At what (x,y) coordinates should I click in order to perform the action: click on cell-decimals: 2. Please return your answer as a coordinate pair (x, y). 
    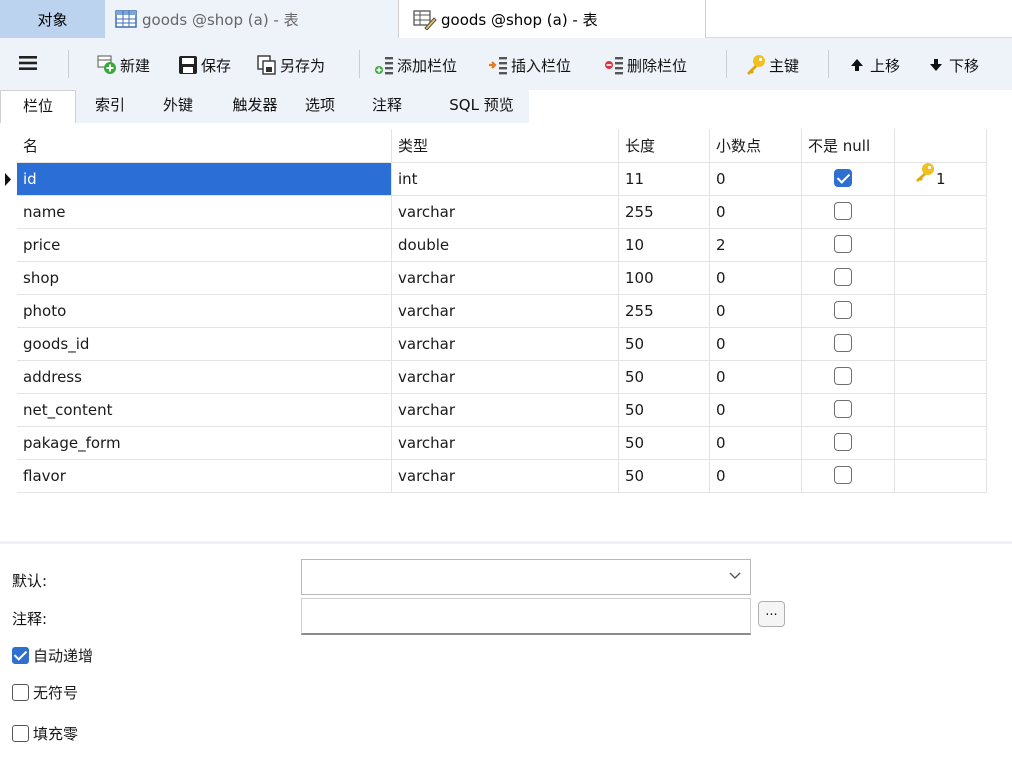
    Looking at the image, I should click on (756, 245).